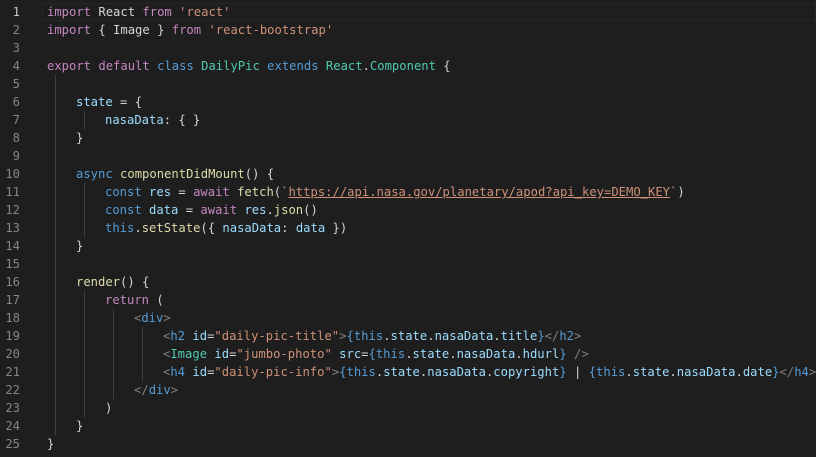 The image size is (816, 457). Describe the element at coordinates (368, 336) in the screenshot. I see `code-token: this` at that location.